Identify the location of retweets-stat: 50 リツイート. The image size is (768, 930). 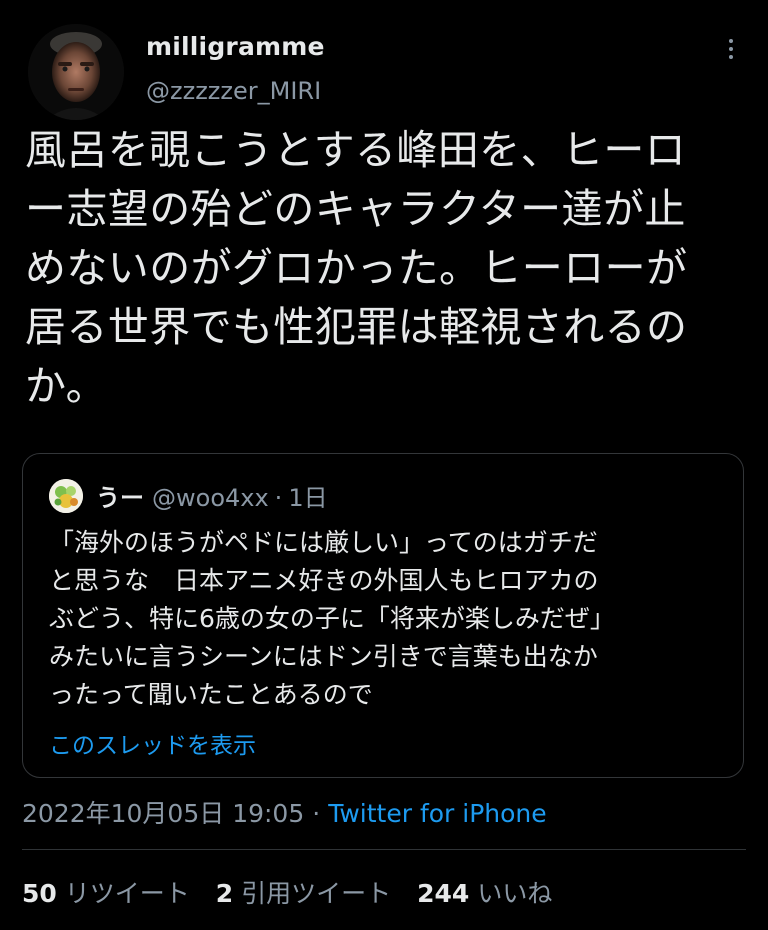
(106, 893).